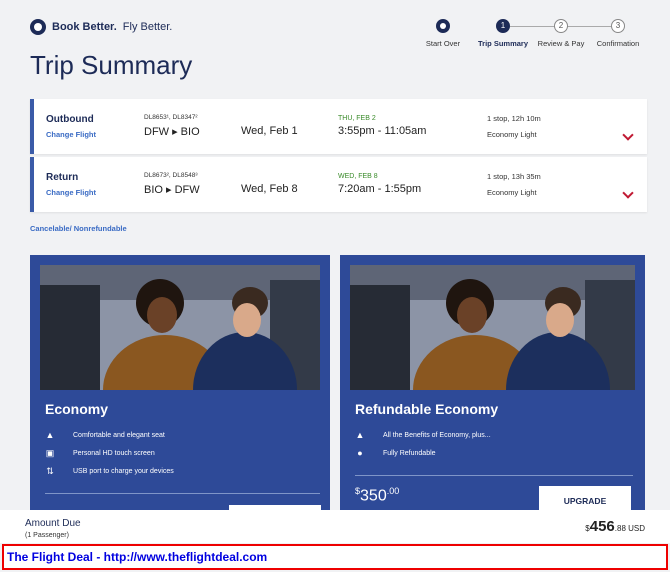 The image size is (670, 572). Describe the element at coordinates (123, 471) in the screenshot. I see `feature-label: USB port to charge your devices` at that location.